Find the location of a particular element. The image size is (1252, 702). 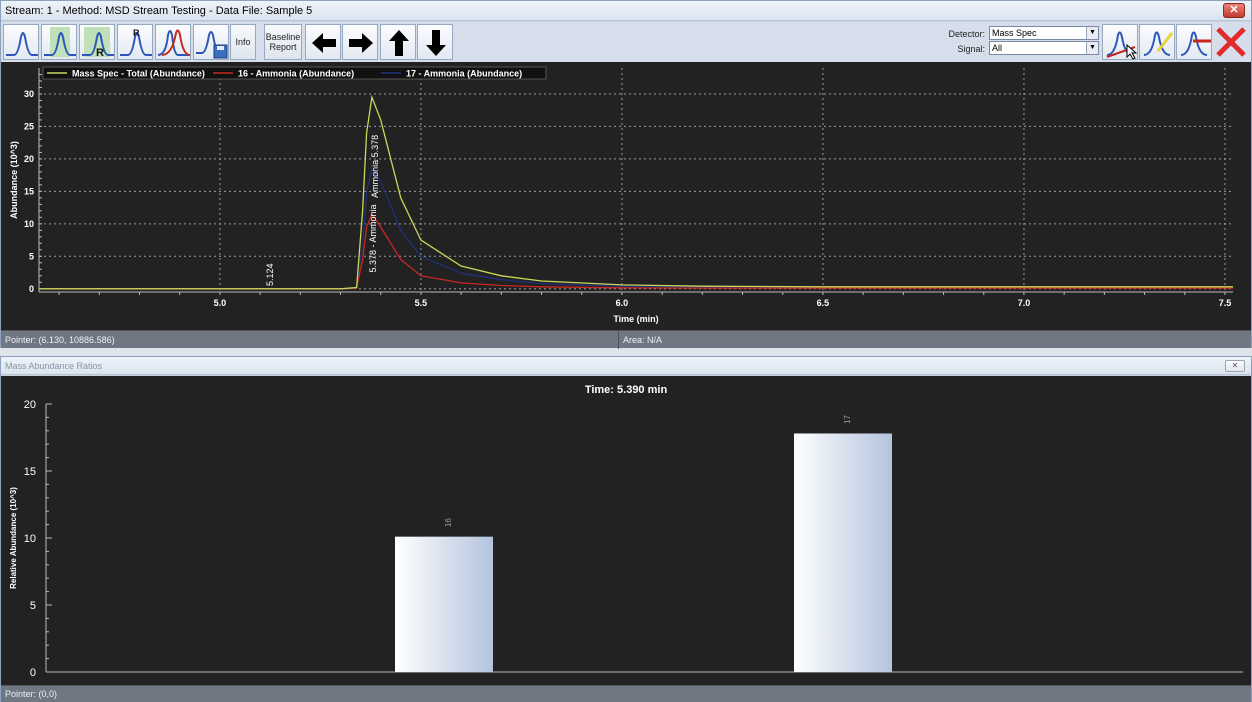

x-tick-label: 6.0 is located at coordinates (622, 303).